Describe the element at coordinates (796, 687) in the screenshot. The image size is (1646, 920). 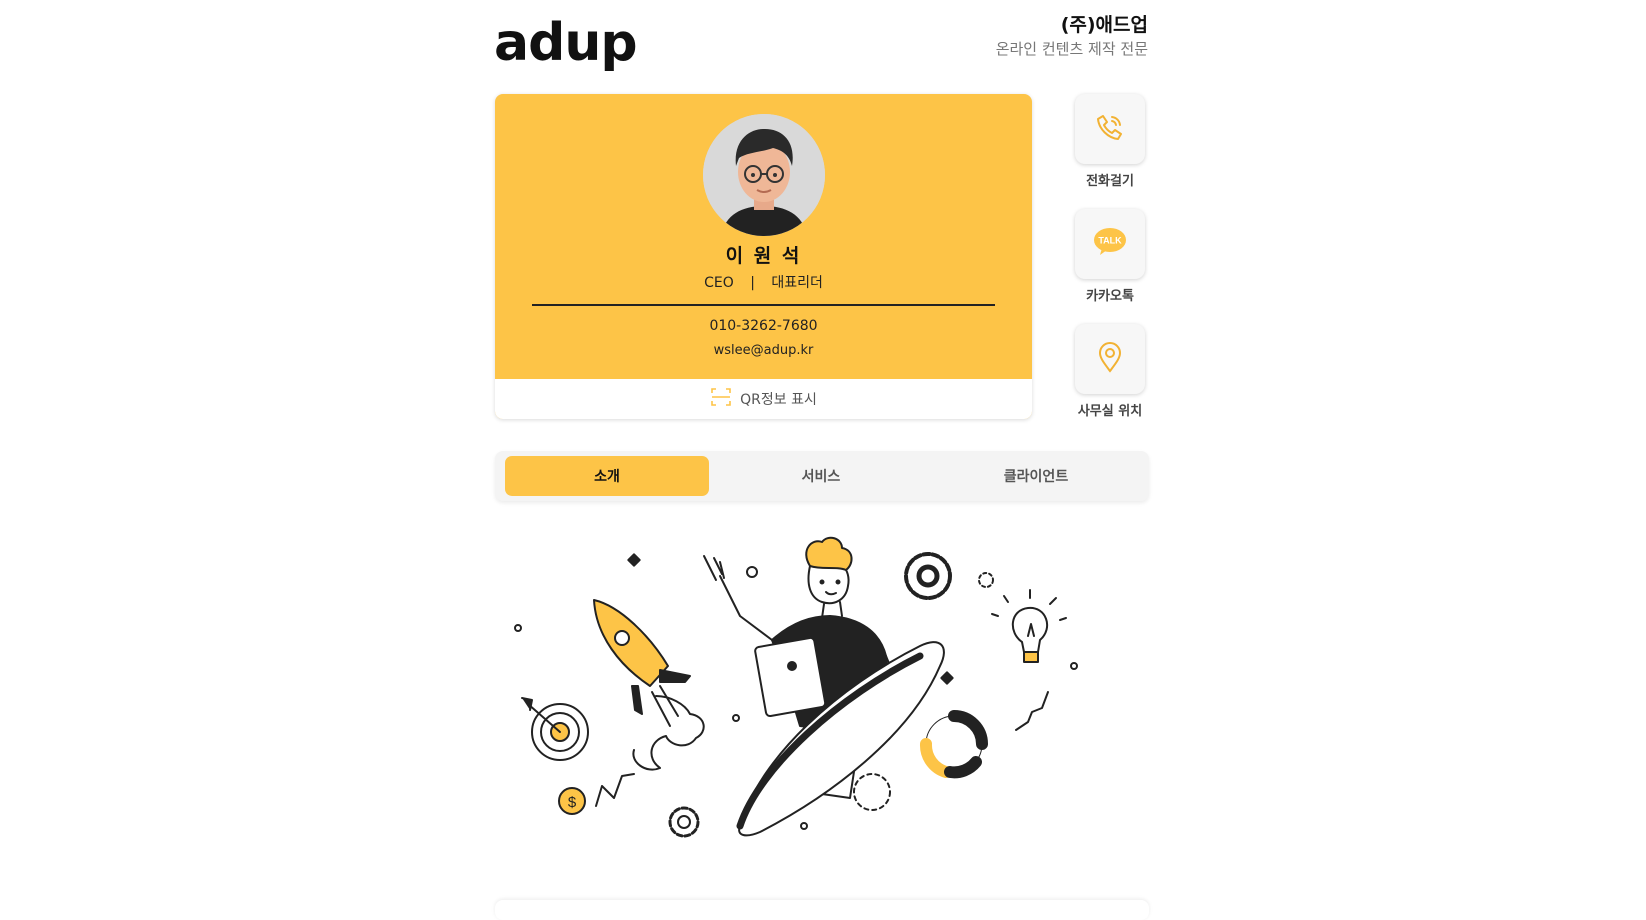
I see `startup-illustration: $` at that location.